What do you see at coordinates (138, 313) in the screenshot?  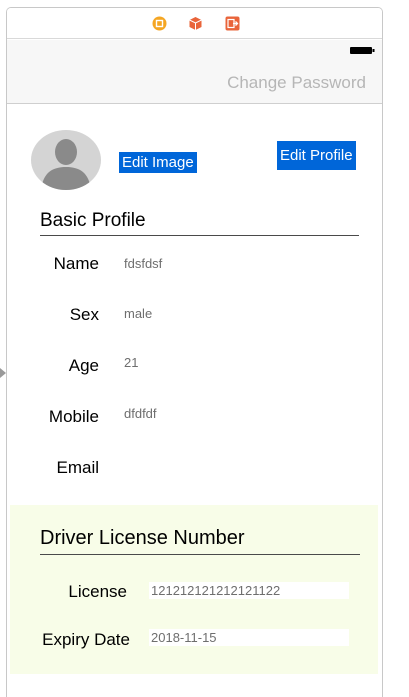 I see `sex-value: male` at bounding box center [138, 313].